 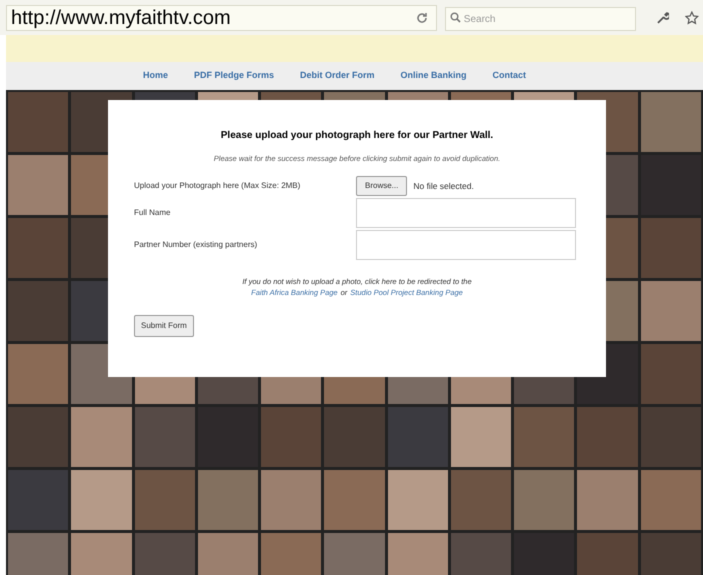 What do you see at coordinates (196, 245) in the screenshot?
I see `field-label: Partner Number (existing partners)` at bounding box center [196, 245].